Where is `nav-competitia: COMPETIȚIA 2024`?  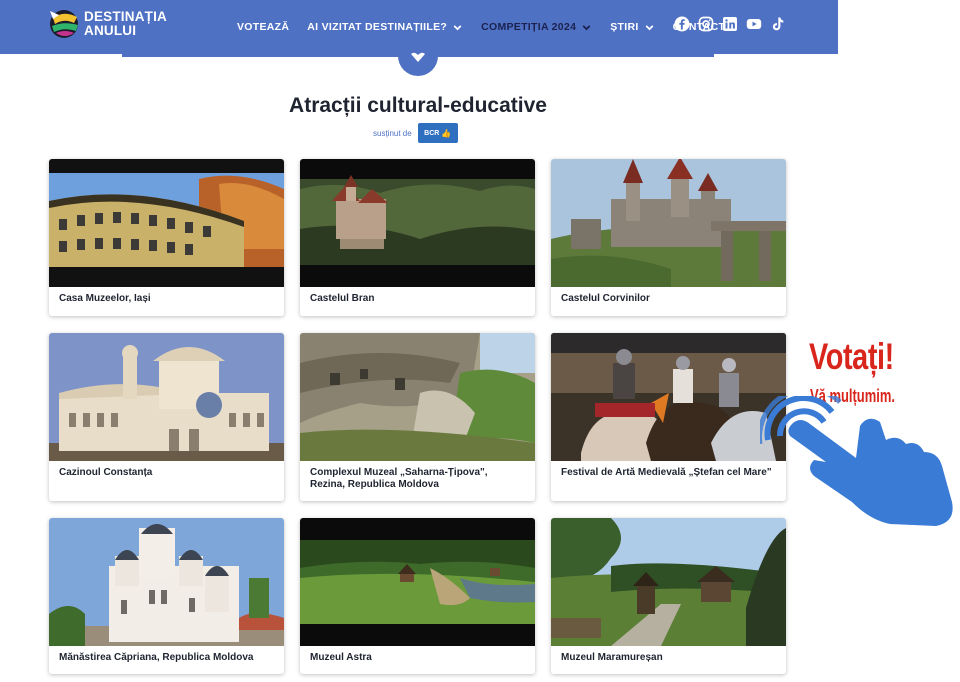
nav-competitia: COMPETIȚIA 2024 is located at coordinates (536, 27).